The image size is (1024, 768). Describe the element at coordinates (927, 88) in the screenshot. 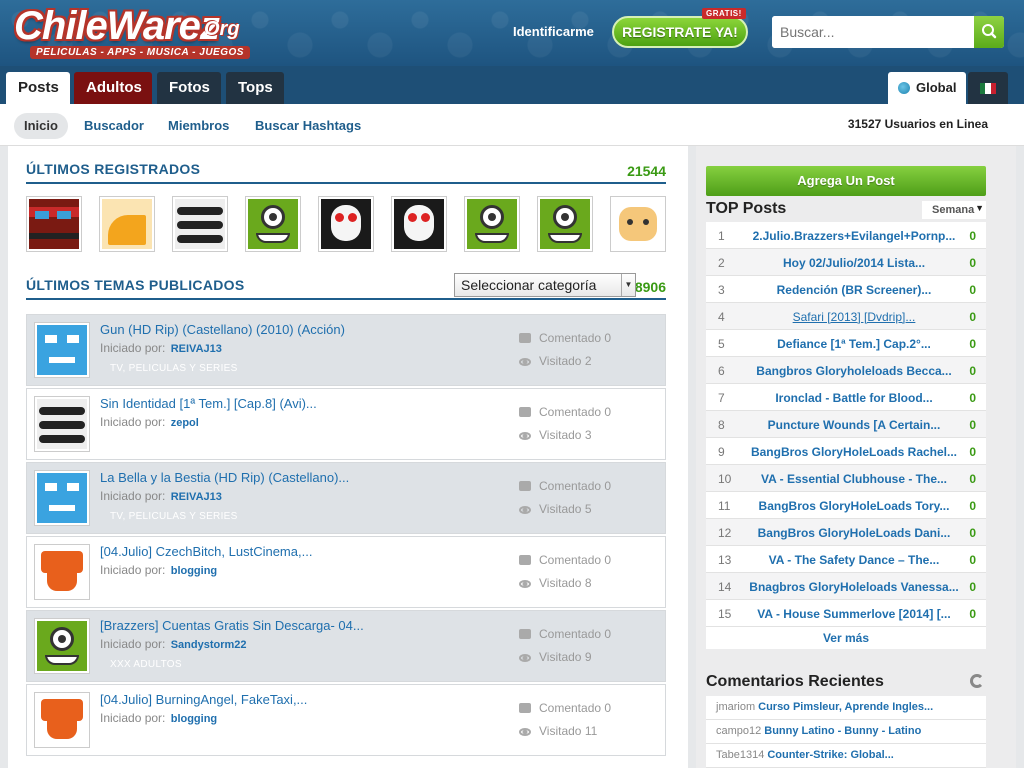

I see `tab-global: Global` at that location.